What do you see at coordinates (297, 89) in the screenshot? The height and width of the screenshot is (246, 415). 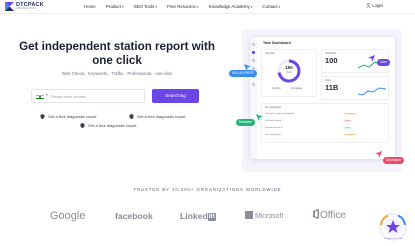 I see `legend-completed: Completed` at bounding box center [297, 89].